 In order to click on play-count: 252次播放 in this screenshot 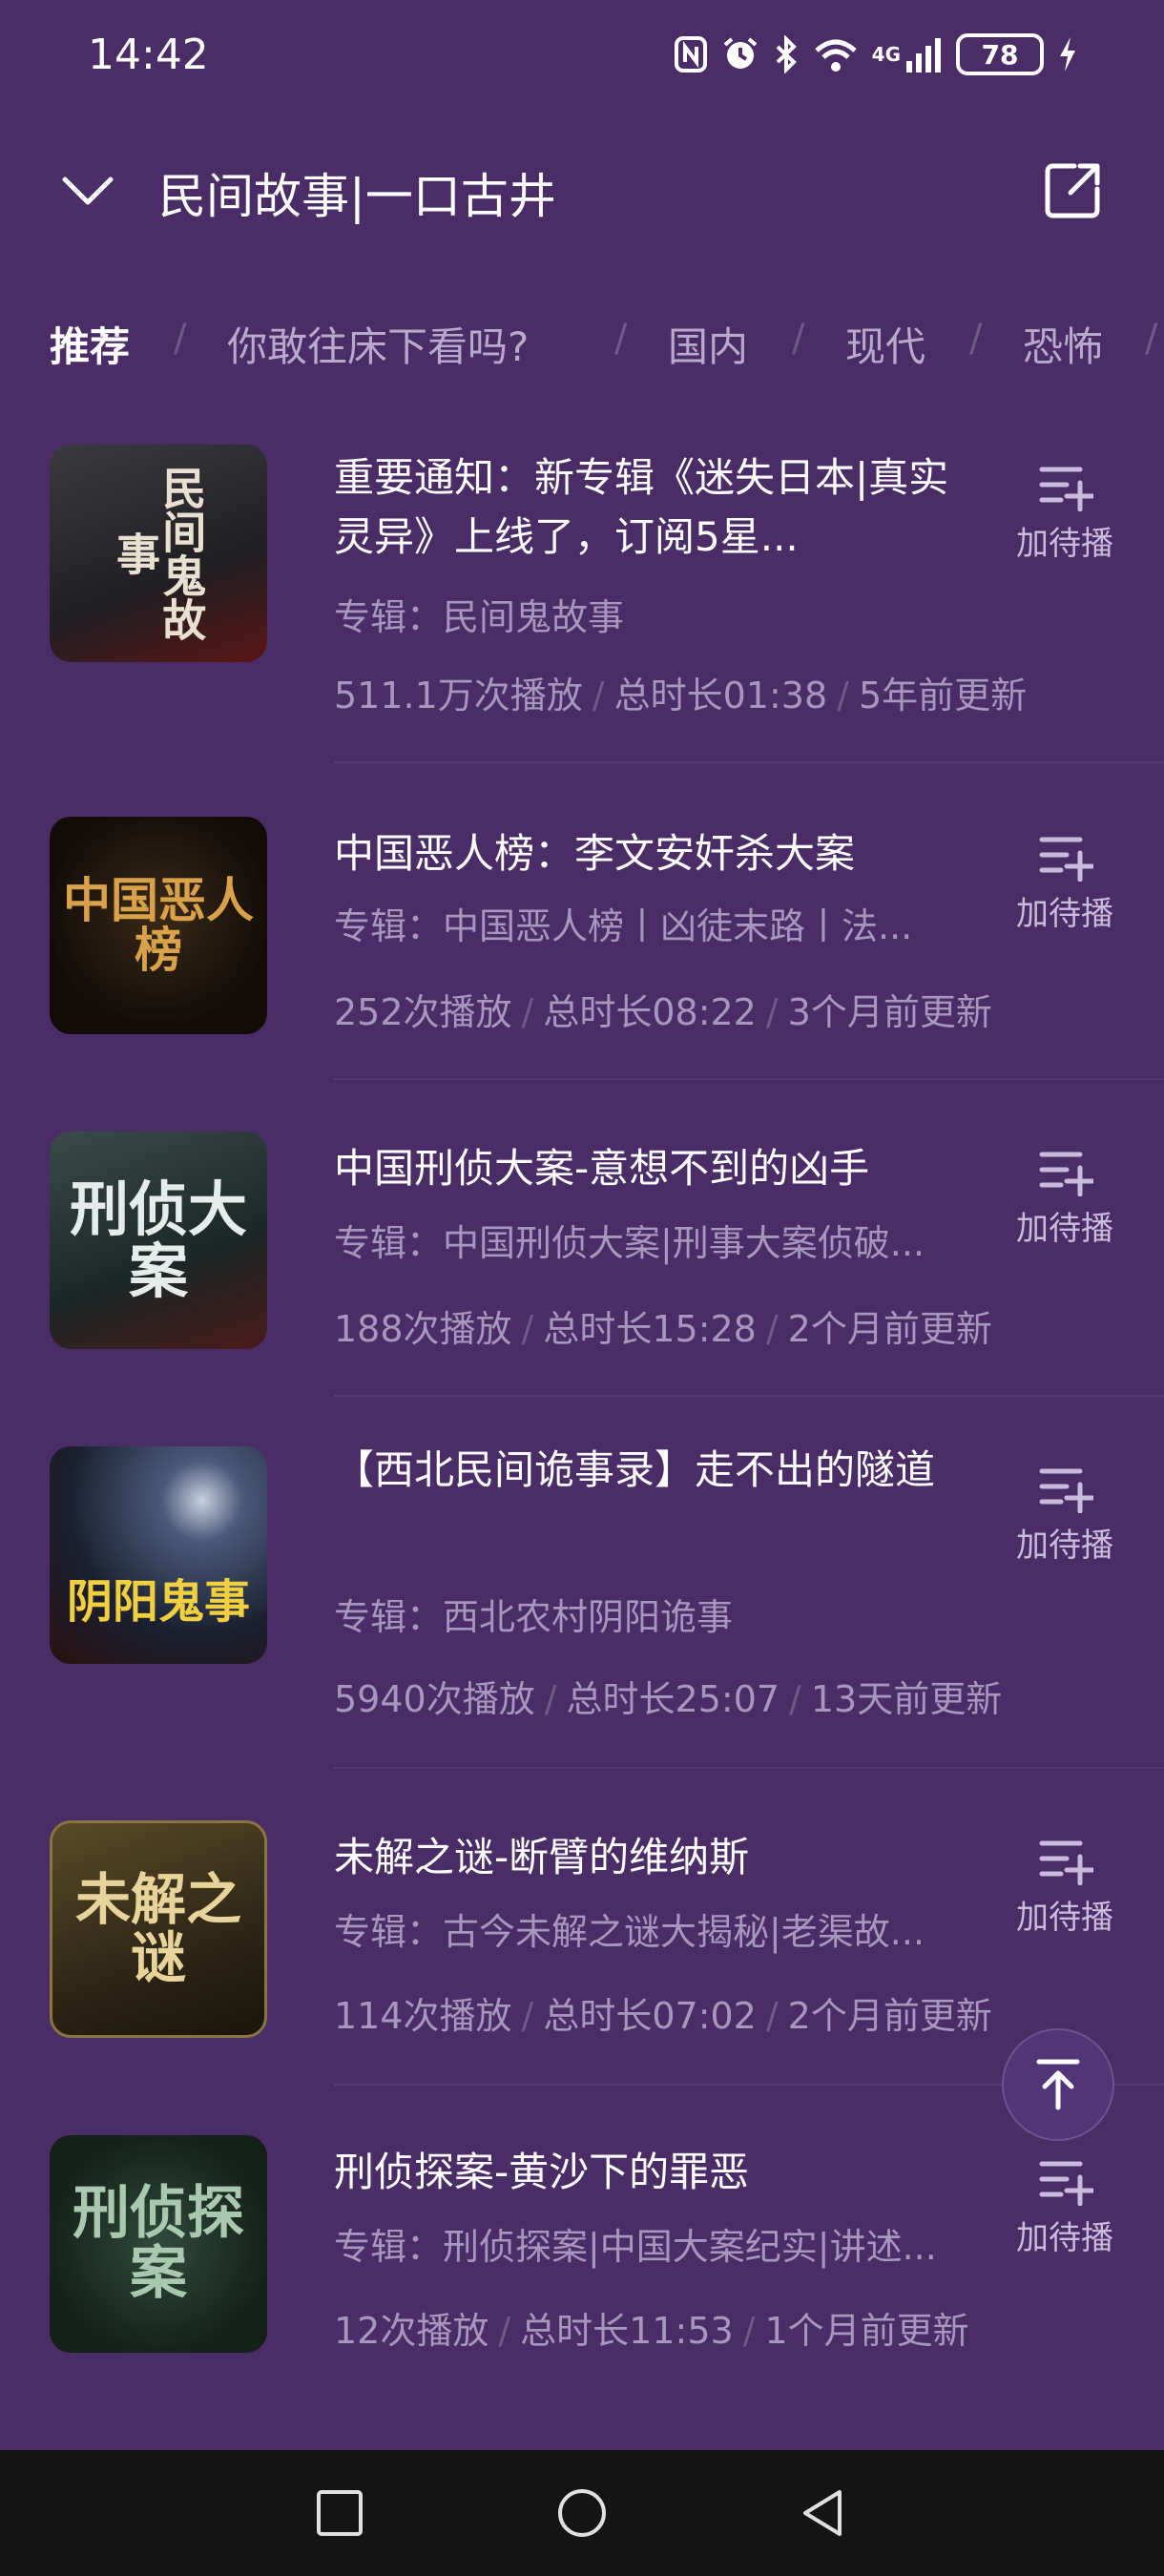, I will do `click(423, 1012)`.